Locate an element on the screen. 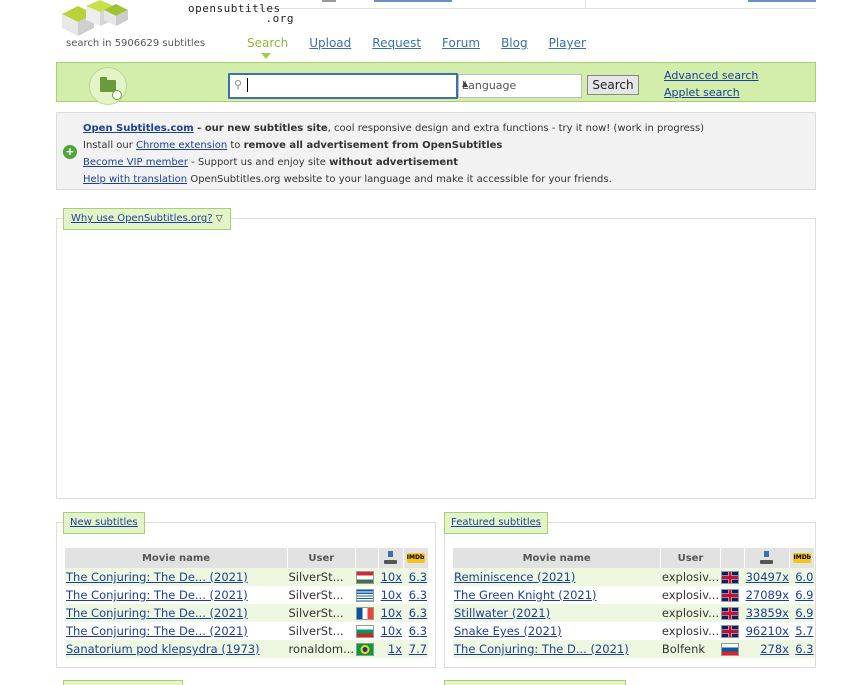 The height and width of the screenshot is (685, 860). chrome-extension-link: Chrome extension is located at coordinates (181, 145).